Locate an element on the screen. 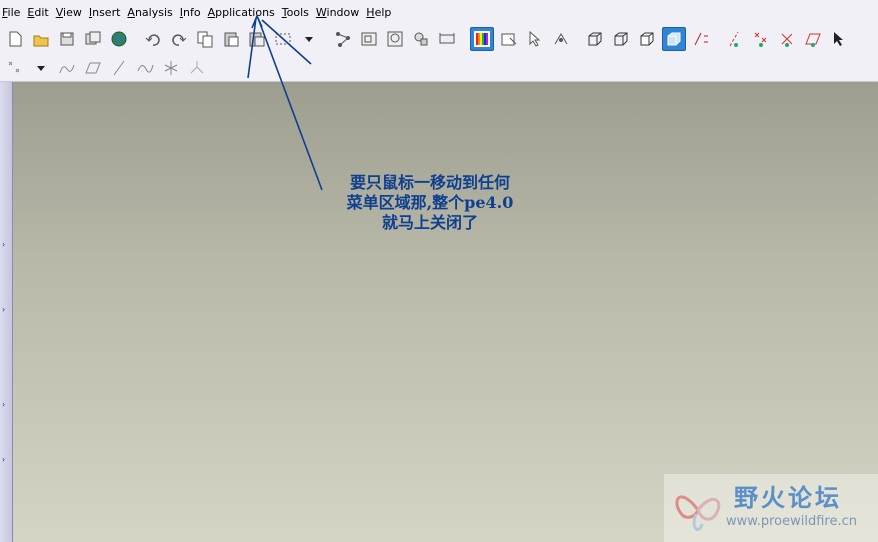 The image size is (878, 542). copy-icon is located at coordinates (205, 39).